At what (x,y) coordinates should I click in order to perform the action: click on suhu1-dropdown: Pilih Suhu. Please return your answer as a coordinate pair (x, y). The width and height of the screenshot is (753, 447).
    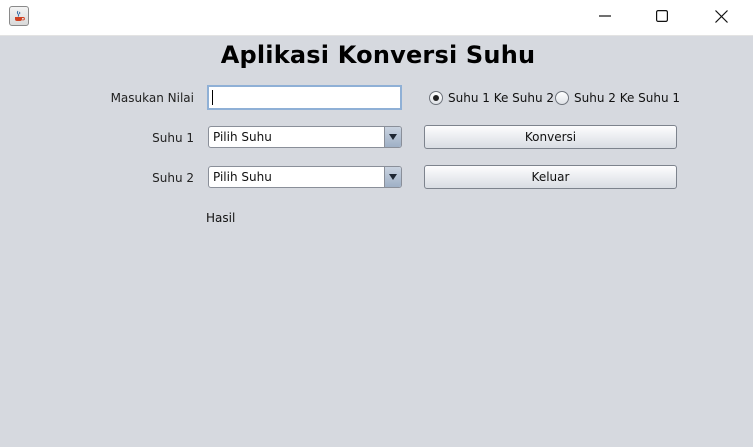
    Looking at the image, I should click on (305, 137).